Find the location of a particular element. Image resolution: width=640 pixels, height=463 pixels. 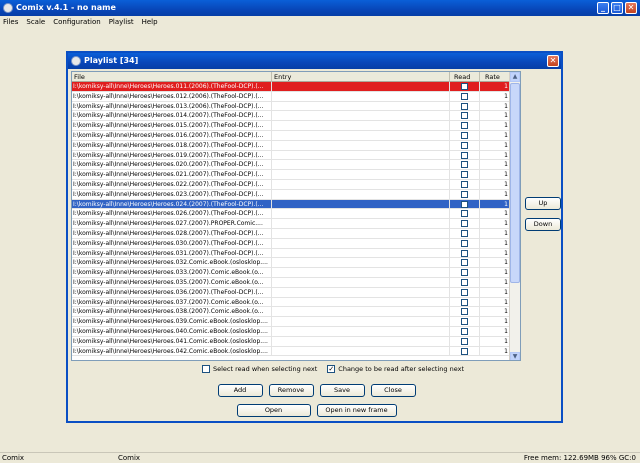

column-header-entry: Entry is located at coordinates (361, 77).